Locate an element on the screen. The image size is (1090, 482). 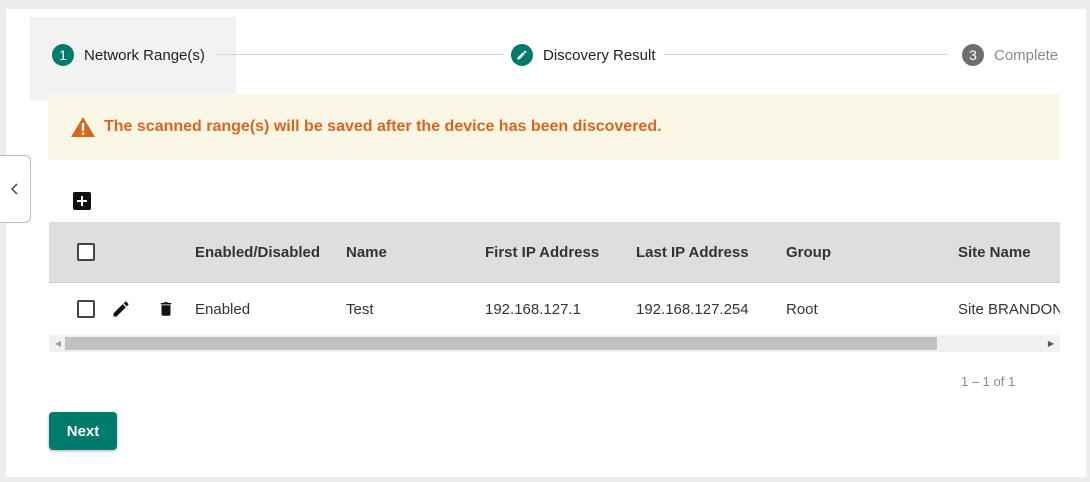
step-discovery-result: Discovery Result is located at coordinates (583, 55).